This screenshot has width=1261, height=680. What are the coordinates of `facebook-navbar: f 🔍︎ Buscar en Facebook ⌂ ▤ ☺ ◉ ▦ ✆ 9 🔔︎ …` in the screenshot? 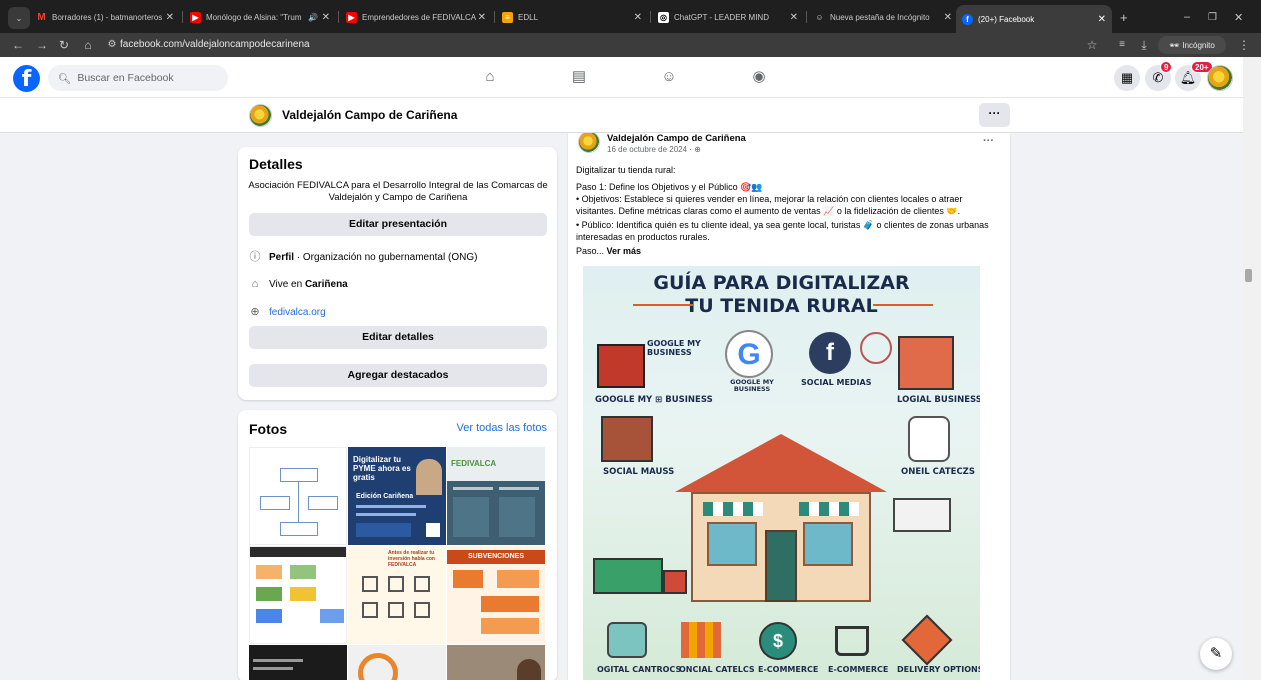 It's located at (621, 77).